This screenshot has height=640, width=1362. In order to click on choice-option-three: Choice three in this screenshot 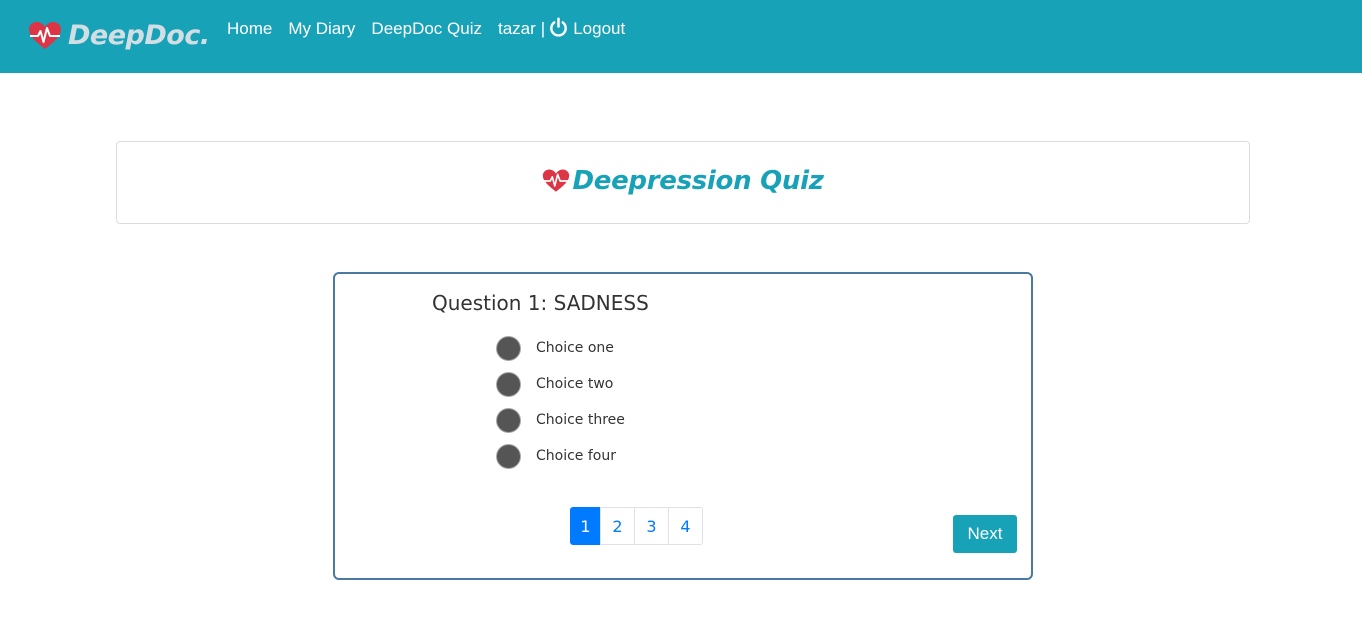, I will do `click(560, 420)`.